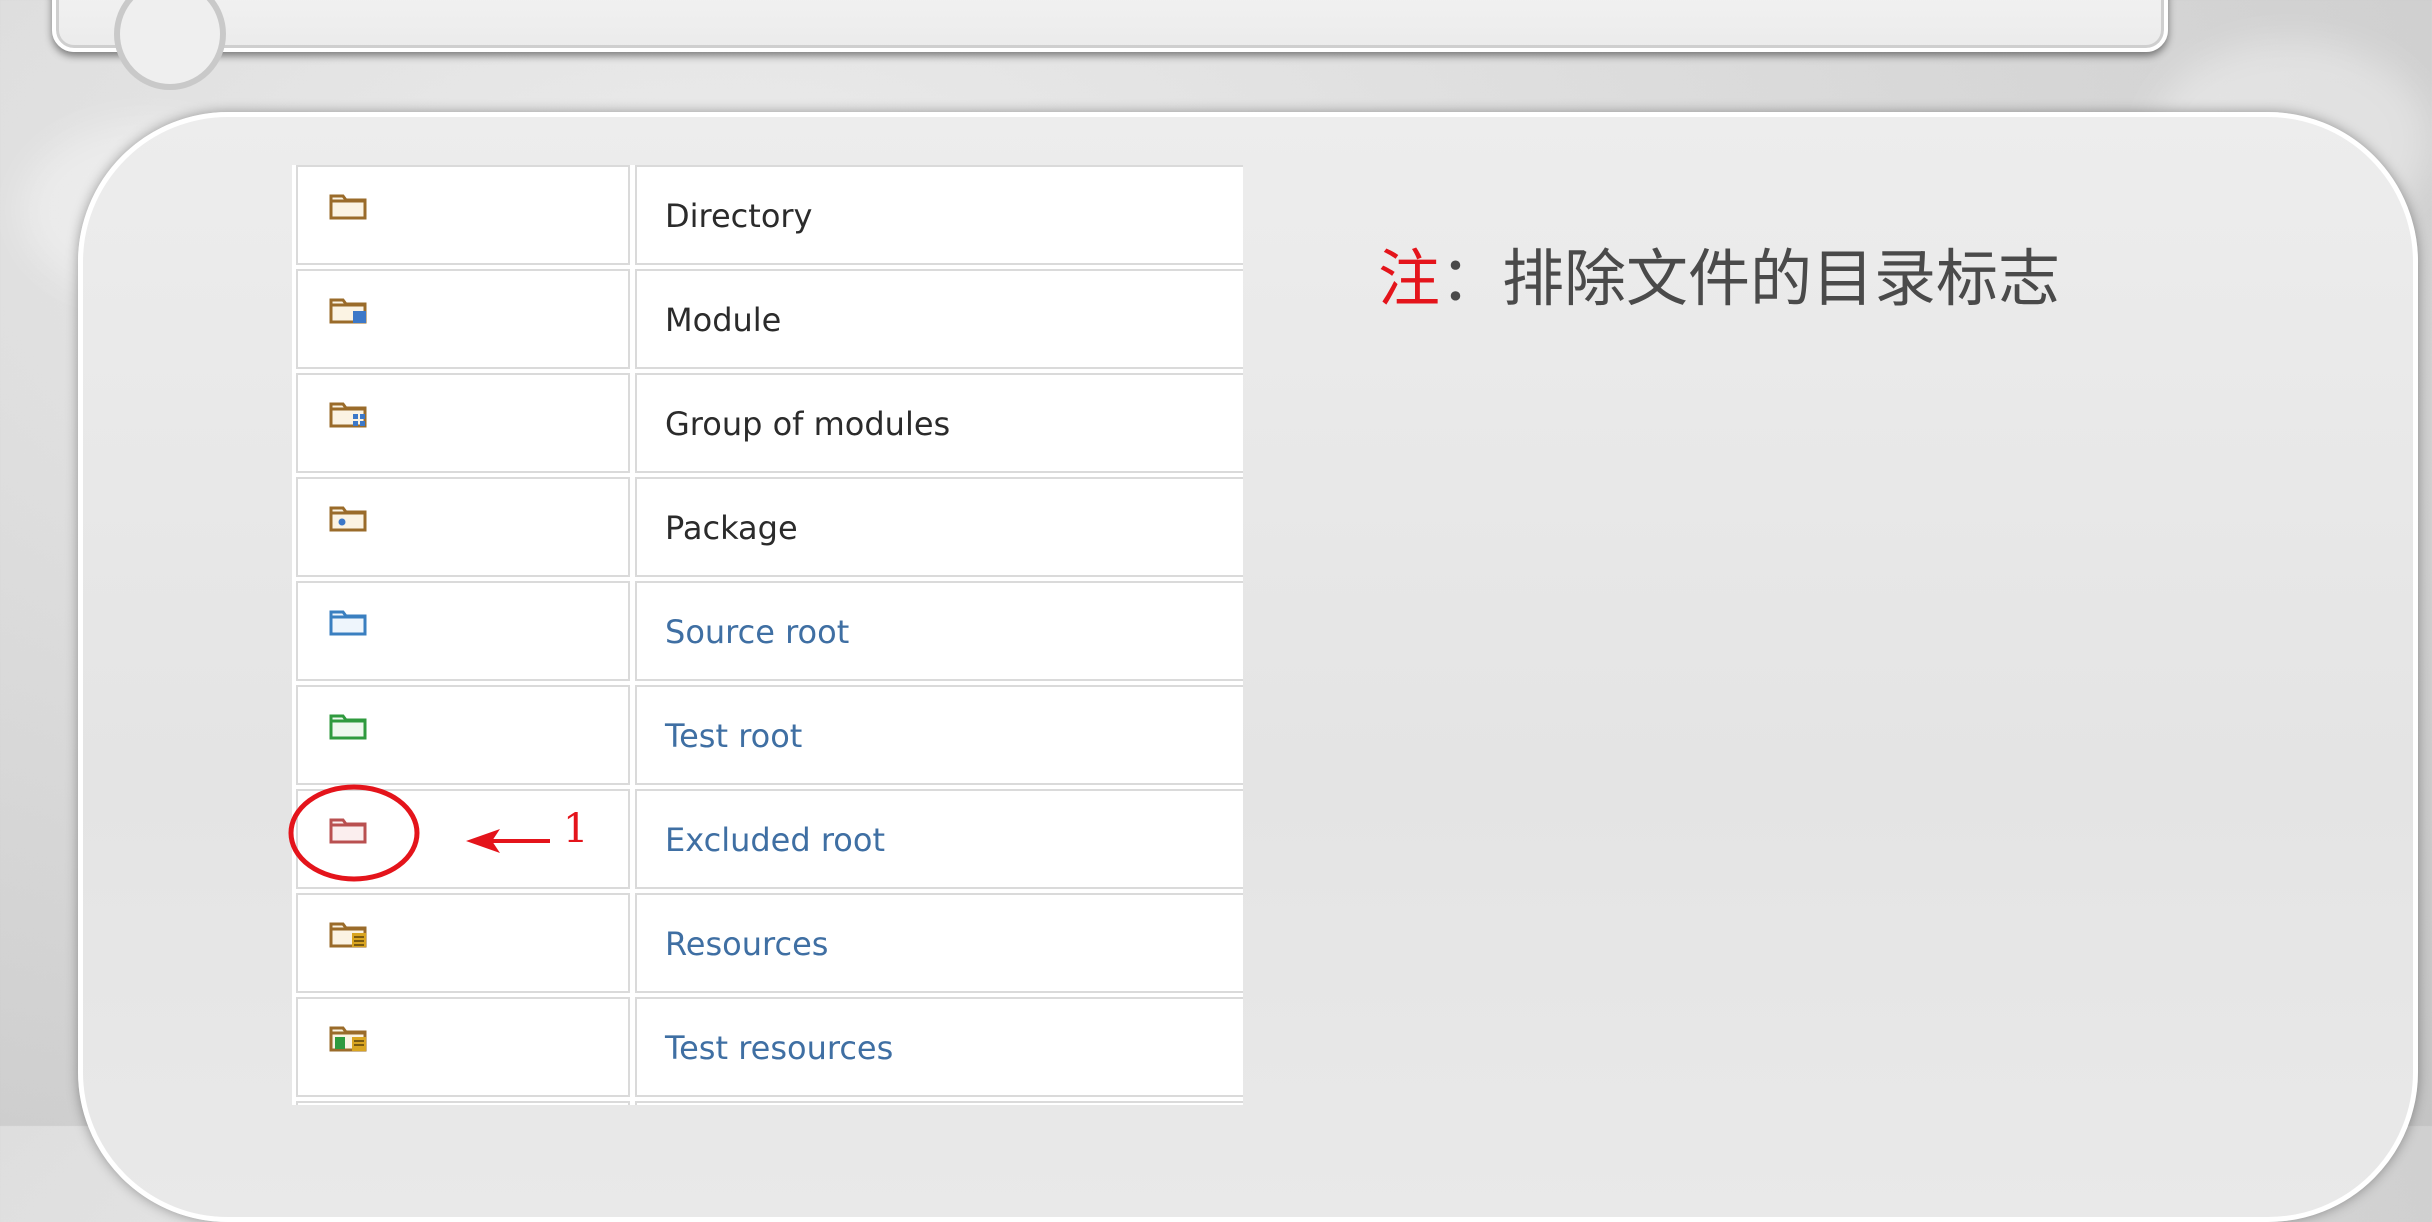 The height and width of the screenshot is (1222, 2432). What do you see at coordinates (939, 735) in the screenshot?
I see `label-cell: Test root` at bounding box center [939, 735].